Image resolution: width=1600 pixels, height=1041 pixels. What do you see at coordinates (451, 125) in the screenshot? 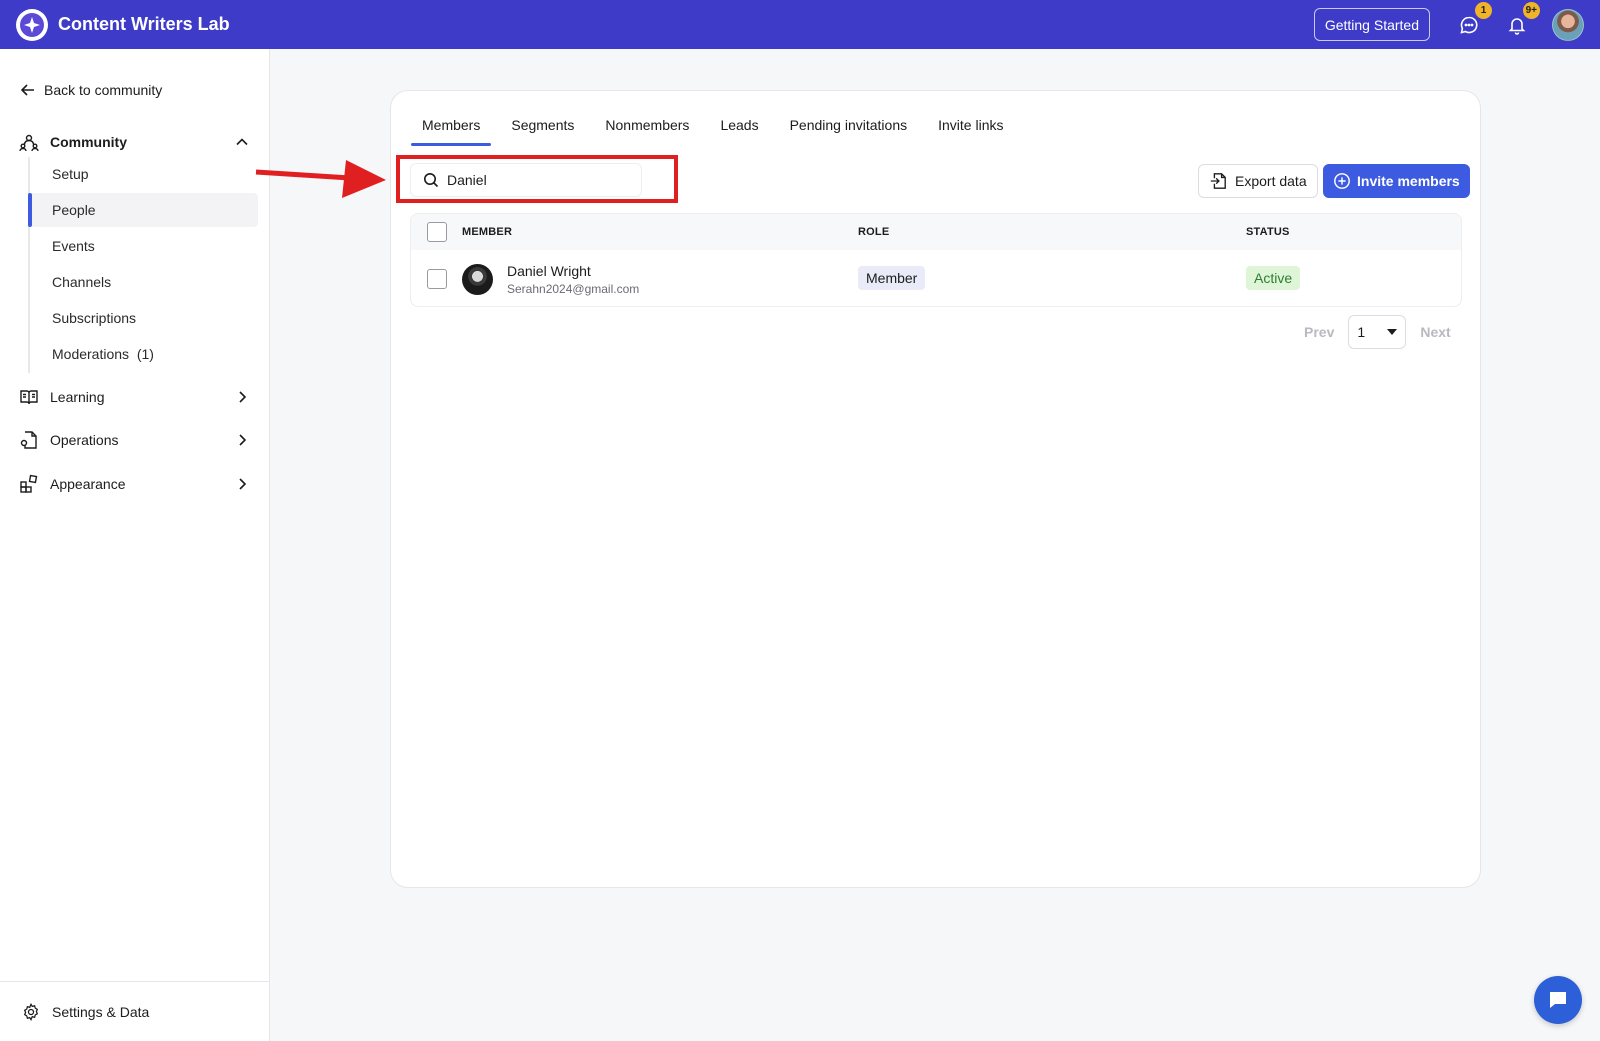
I see `tab-members: Members` at bounding box center [451, 125].